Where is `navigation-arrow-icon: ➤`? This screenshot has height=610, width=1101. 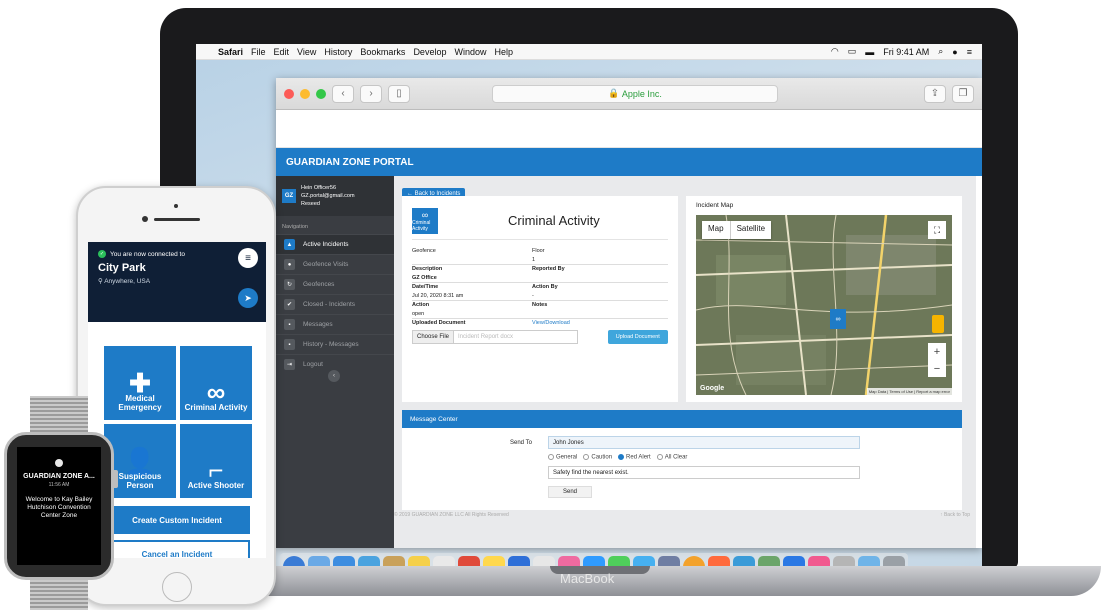
navigation-arrow-icon: ➤ is located at coordinates (248, 298).